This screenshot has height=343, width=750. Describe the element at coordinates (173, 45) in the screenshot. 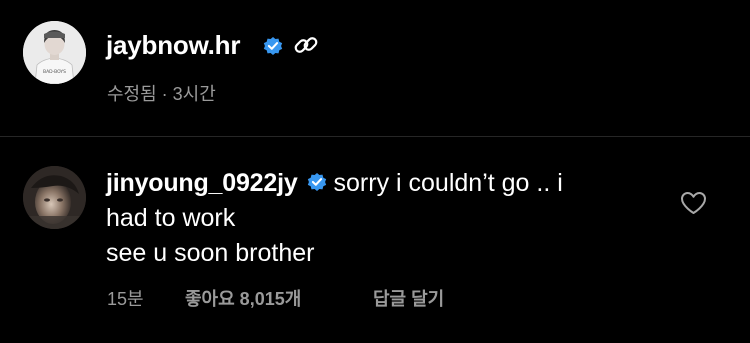

I see `post-author-username: jaybnow.hr` at that location.